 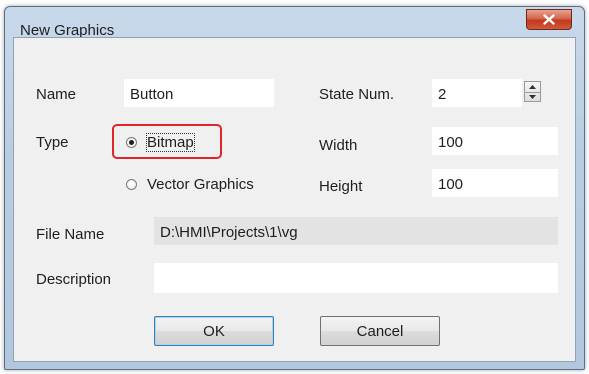 What do you see at coordinates (495, 141) in the screenshot?
I see `width-input` at bounding box center [495, 141].